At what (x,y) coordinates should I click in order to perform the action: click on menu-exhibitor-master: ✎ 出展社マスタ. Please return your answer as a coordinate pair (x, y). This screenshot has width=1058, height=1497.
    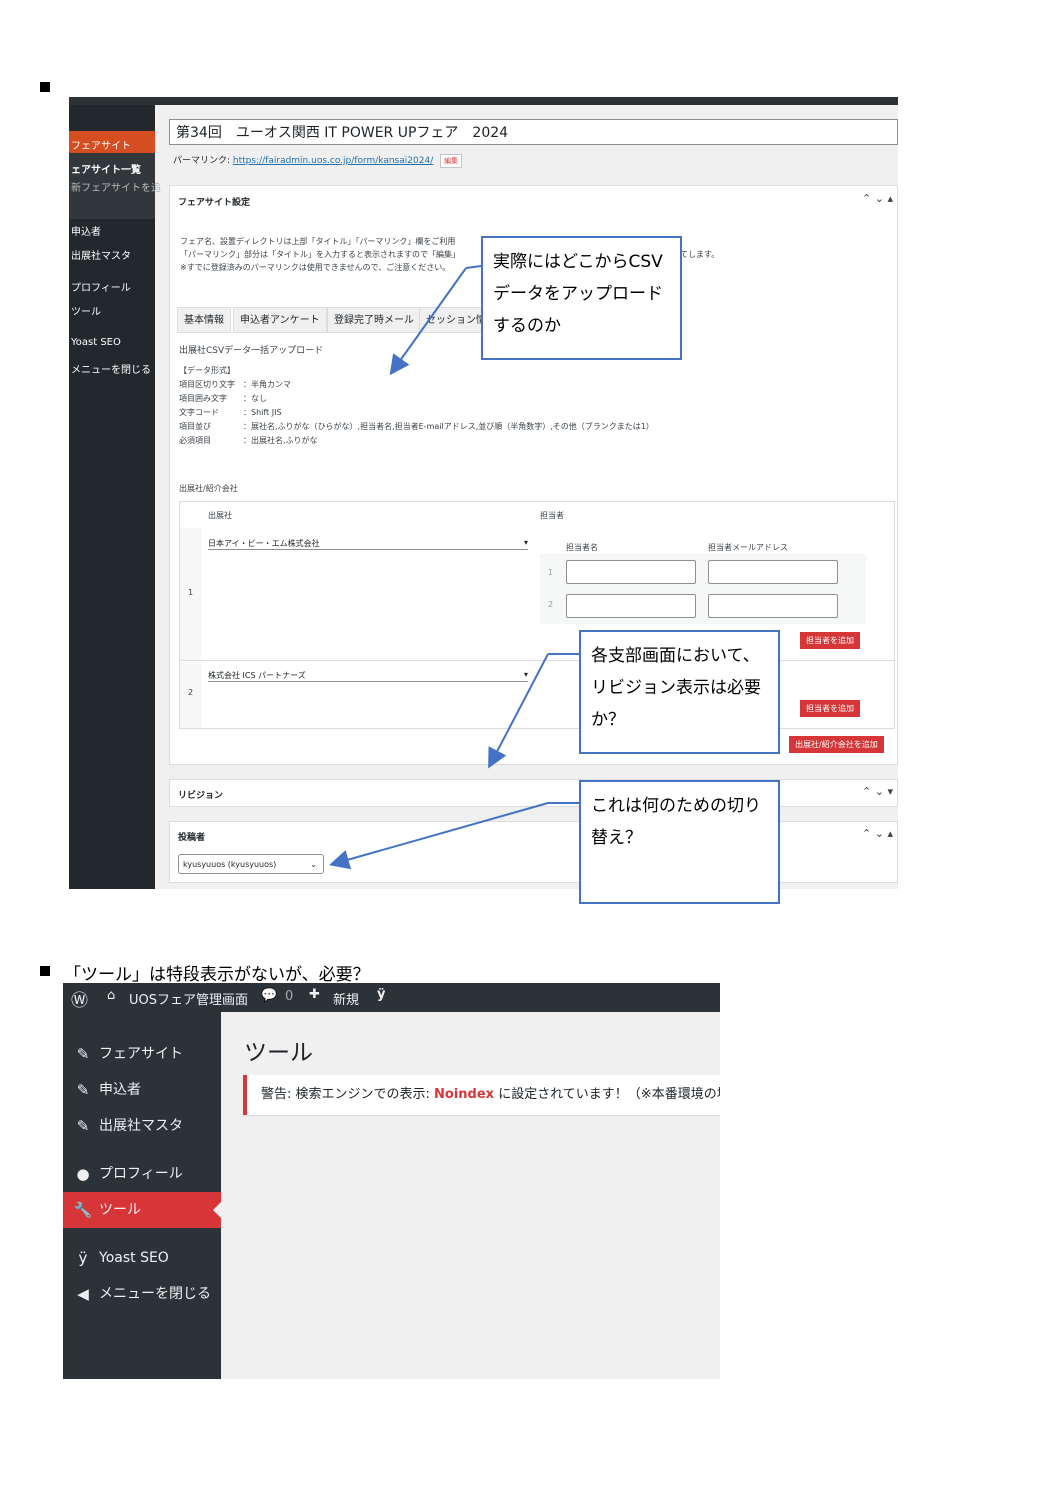
    Looking at the image, I should click on (142, 1126).